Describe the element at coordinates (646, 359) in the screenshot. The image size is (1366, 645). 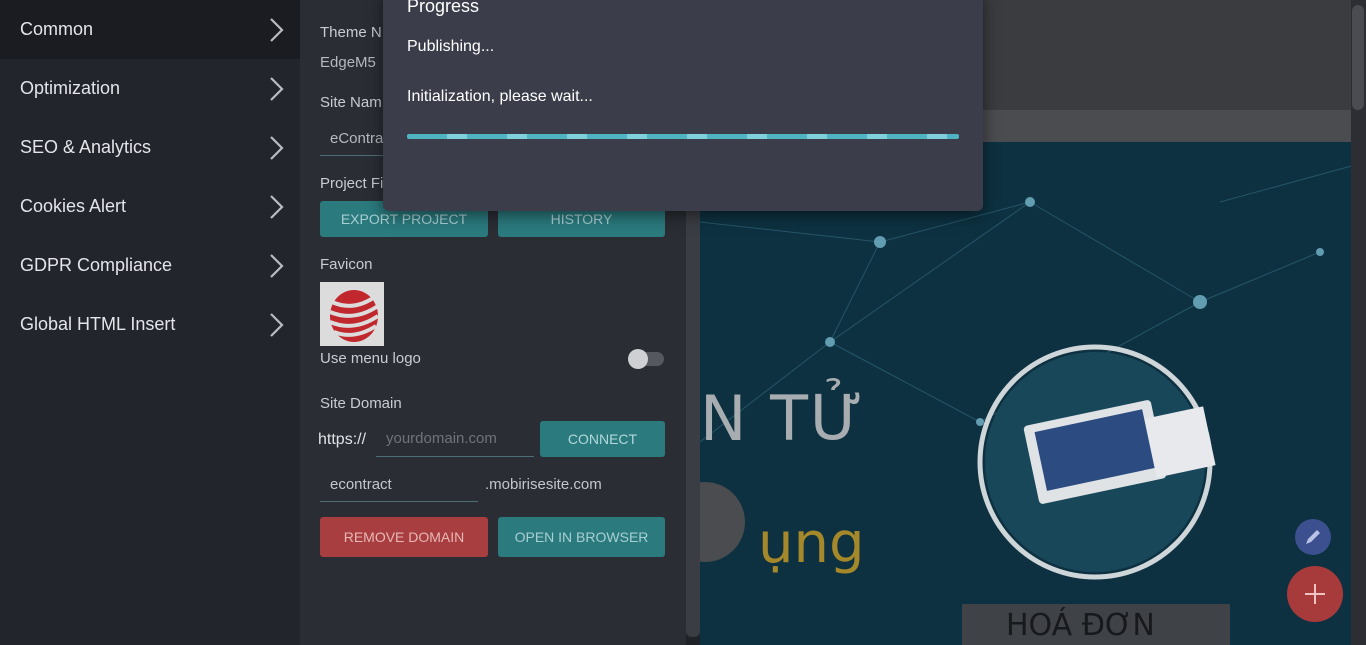
I see `use-menu-logo-toggle` at that location.